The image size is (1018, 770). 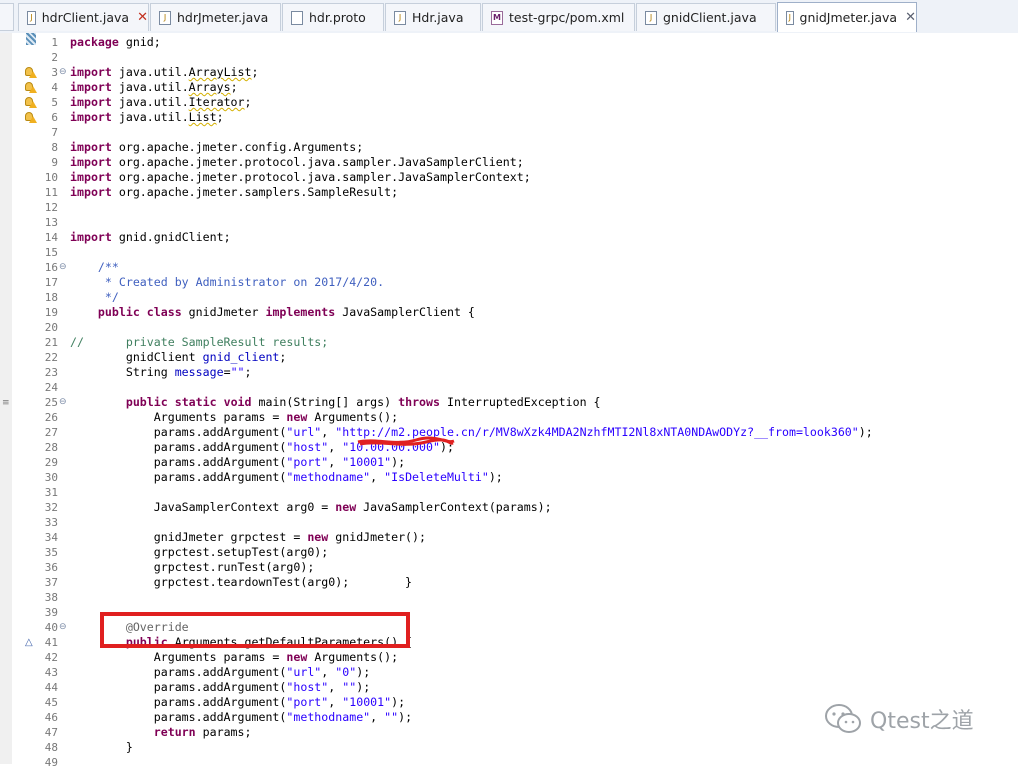 I want to click on code-line: return params;, so click(x=161, y=732).